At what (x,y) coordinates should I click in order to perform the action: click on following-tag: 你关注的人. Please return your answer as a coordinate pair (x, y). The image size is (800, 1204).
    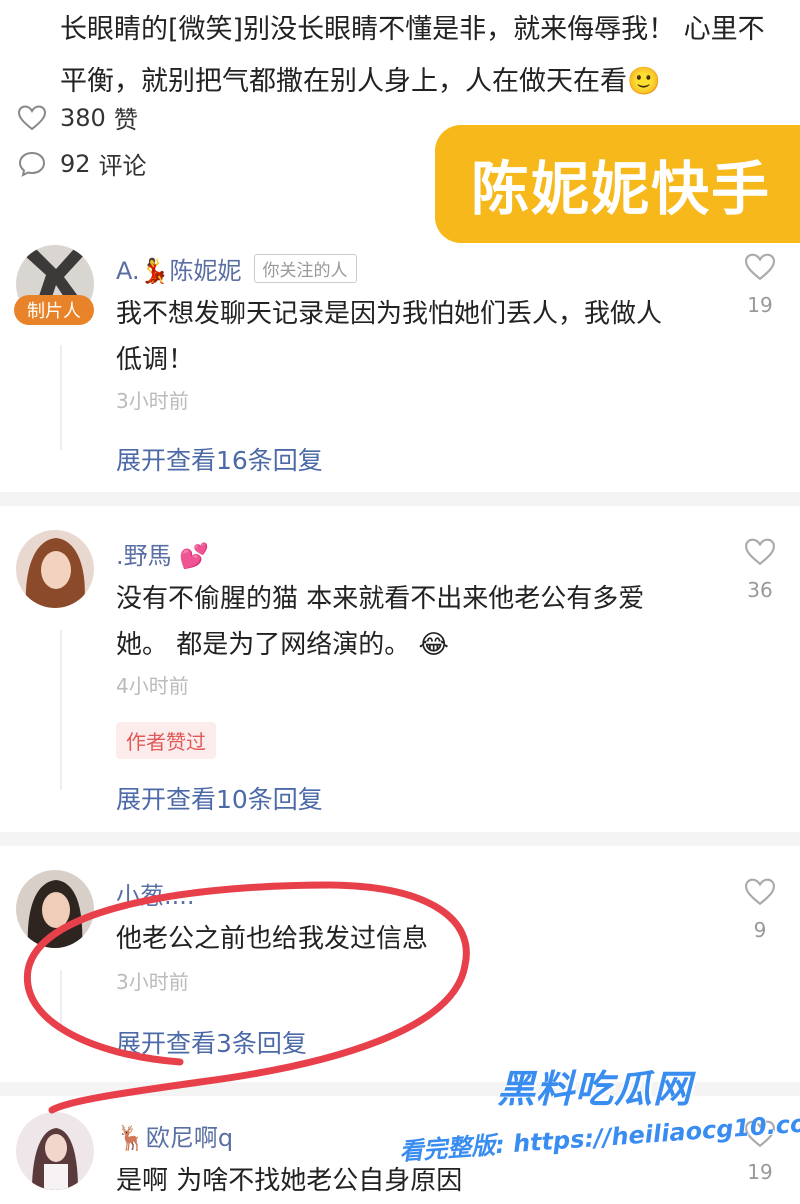
    Looking at the image, I should click on (305, 268).